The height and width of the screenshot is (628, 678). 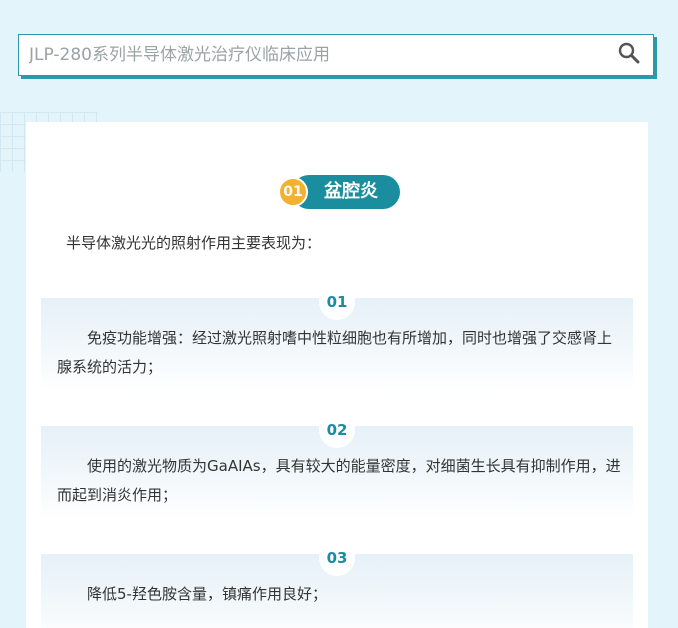 I want to click on item-number: 02, so click(x=337, y=430).